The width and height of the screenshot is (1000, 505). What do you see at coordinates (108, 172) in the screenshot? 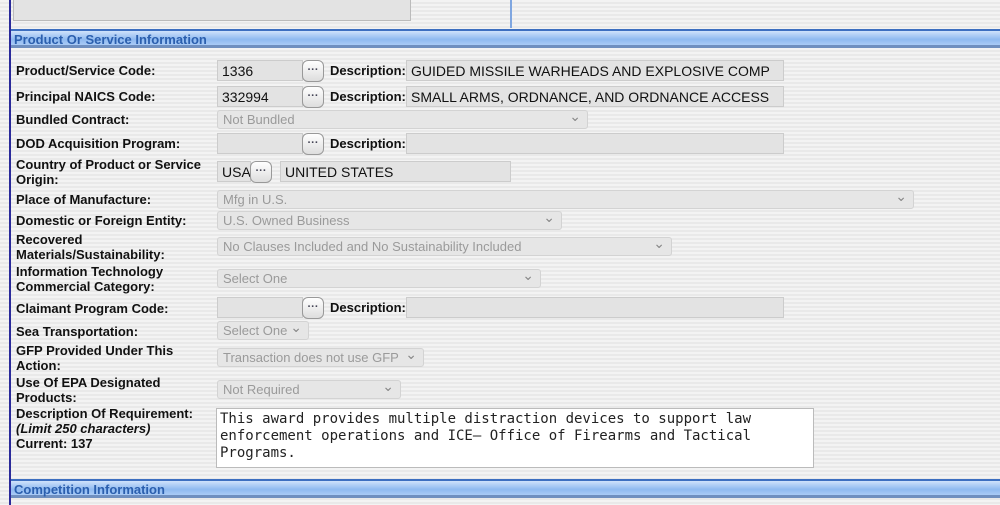
I see `country-label: Country of Product or Service Origin:` at bounding box center [108, 172].